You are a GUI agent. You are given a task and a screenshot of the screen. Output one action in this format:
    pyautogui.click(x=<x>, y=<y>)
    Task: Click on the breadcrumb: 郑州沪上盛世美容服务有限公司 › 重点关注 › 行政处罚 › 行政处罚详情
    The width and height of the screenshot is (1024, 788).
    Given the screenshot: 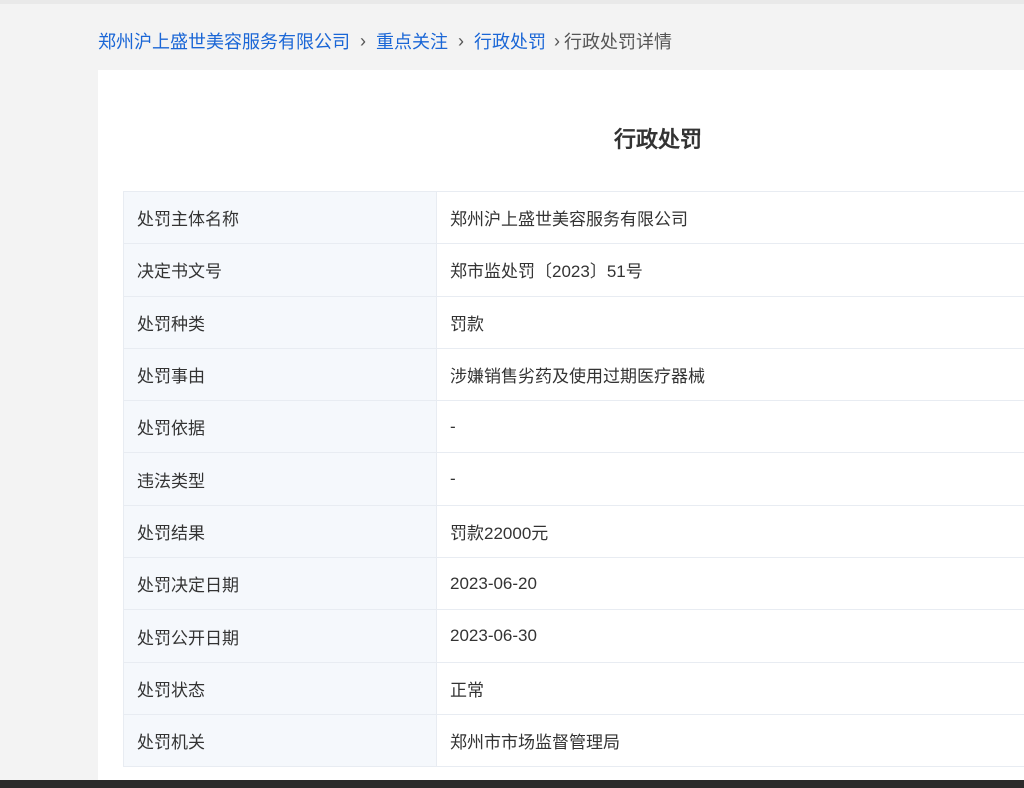 What is the action you would take?
    pyautogui.click(x=385, y=41)
    